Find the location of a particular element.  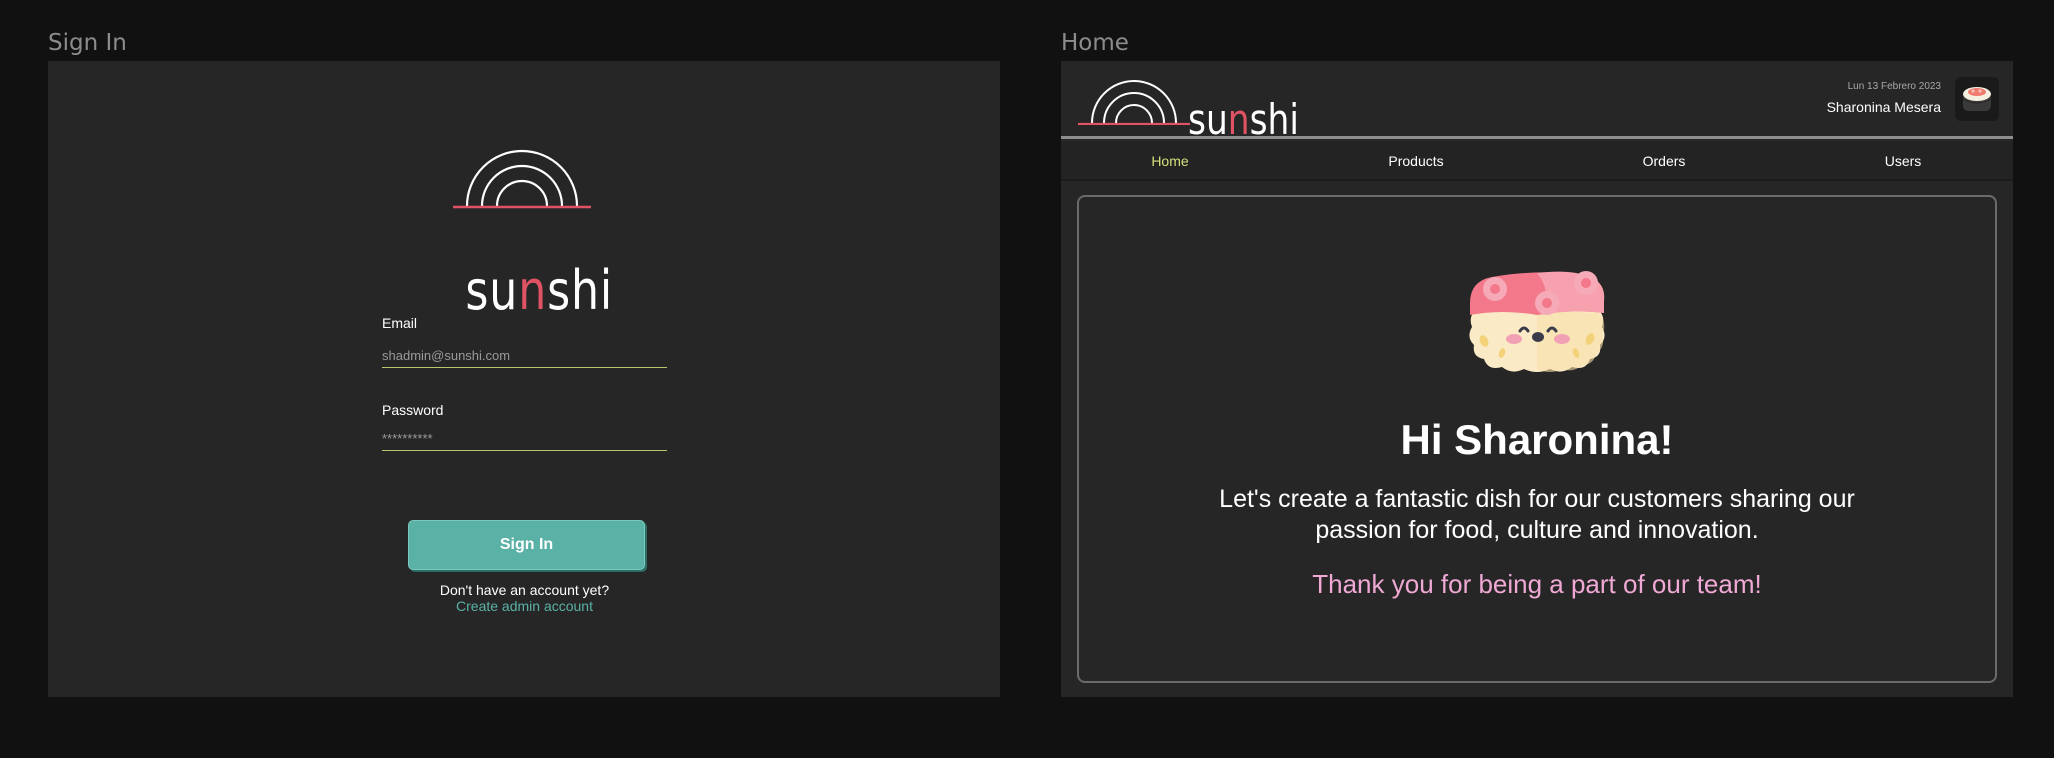

sunshi-logo: sunshi is located at coordinates (533, 235).